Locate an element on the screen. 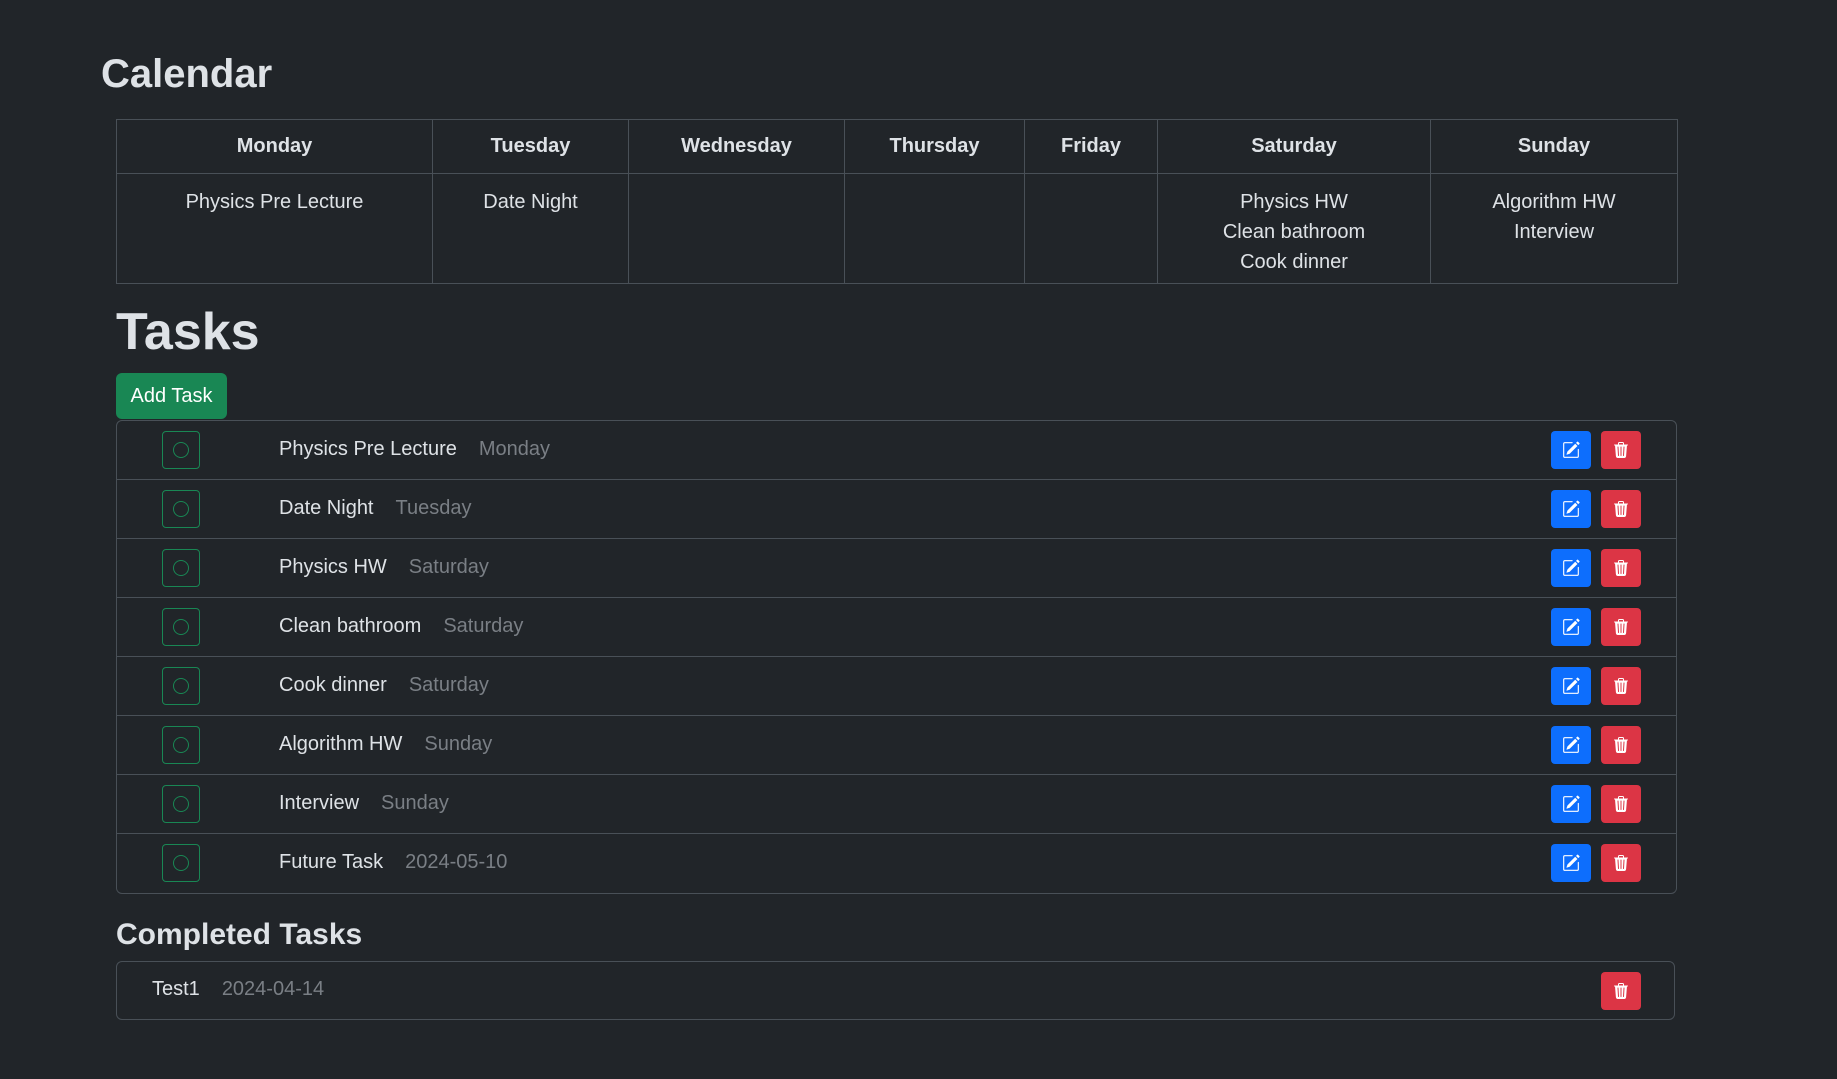 Image resolution: width=1837 pixels, height=1079 pixels. task-row: Clean bathroom Saturday is located at coordinates (896, 627).